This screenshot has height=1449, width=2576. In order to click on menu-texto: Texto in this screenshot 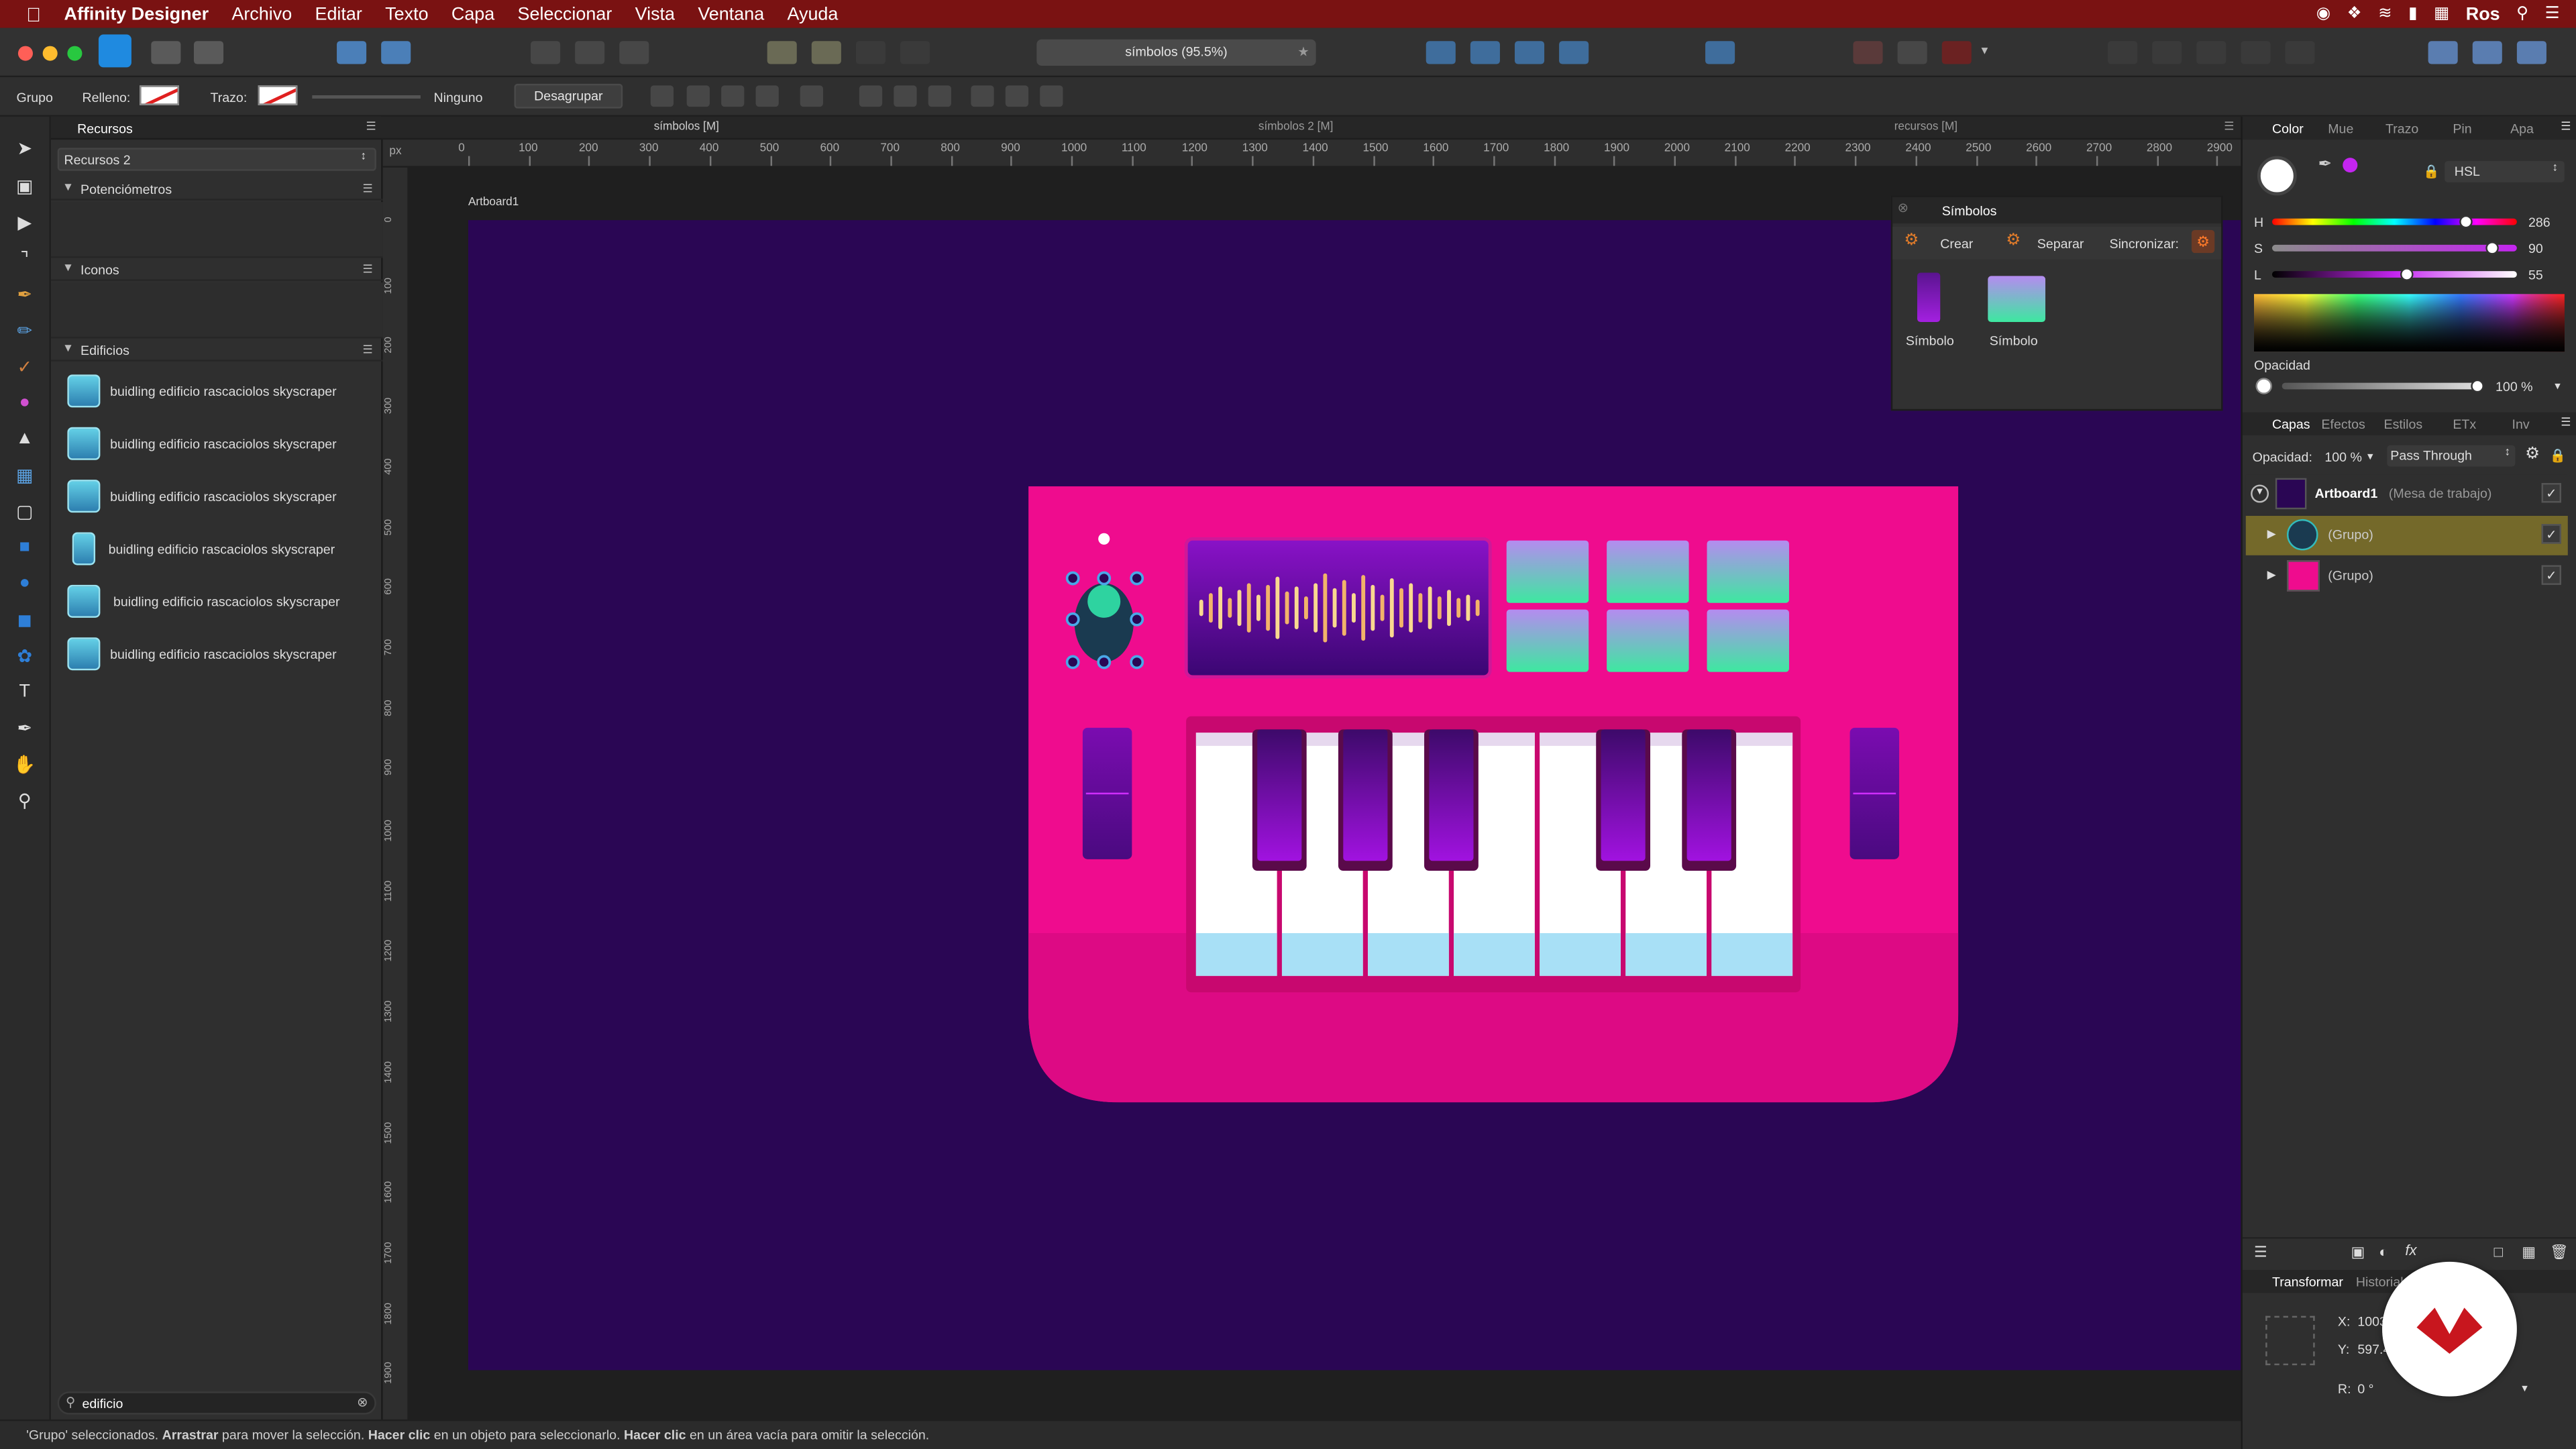, I will do `click(406, 13)`.